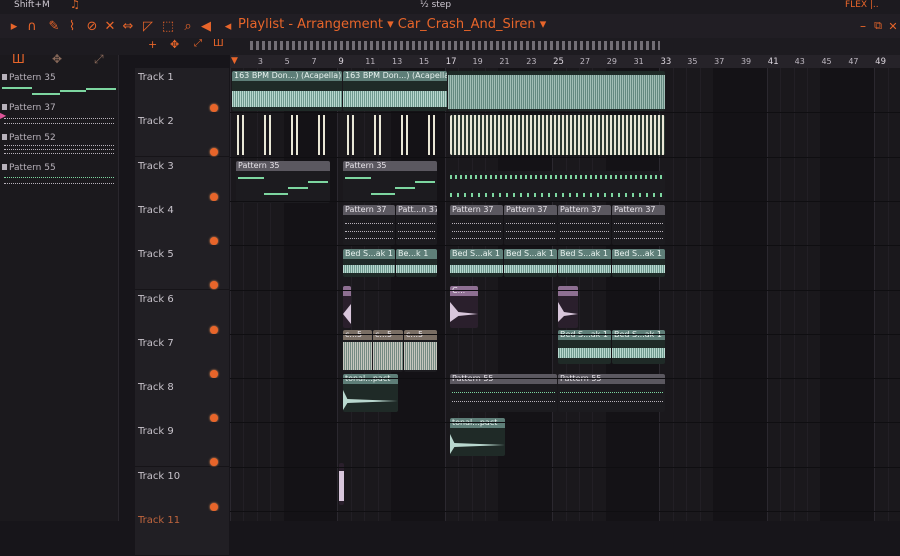 The image size is (900, 556). Describe the element at coordinates (182, 268) in the screenshot. I see `track-header: Track 5` at that location.